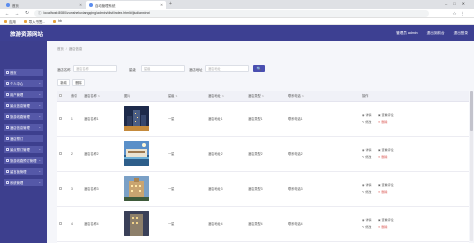  I want to click on reload-icon: ↻, so click(27, 13).